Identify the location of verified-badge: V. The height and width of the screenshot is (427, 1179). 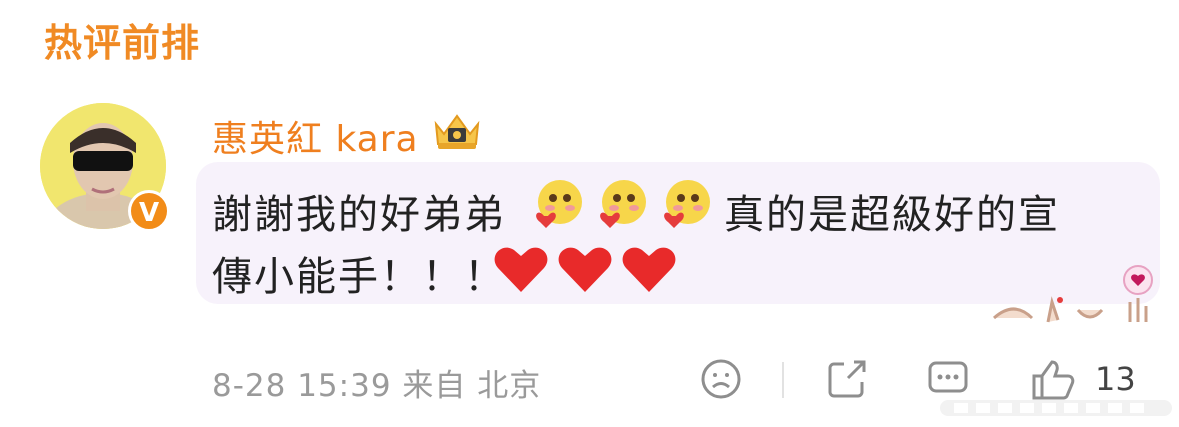
(149, 211).